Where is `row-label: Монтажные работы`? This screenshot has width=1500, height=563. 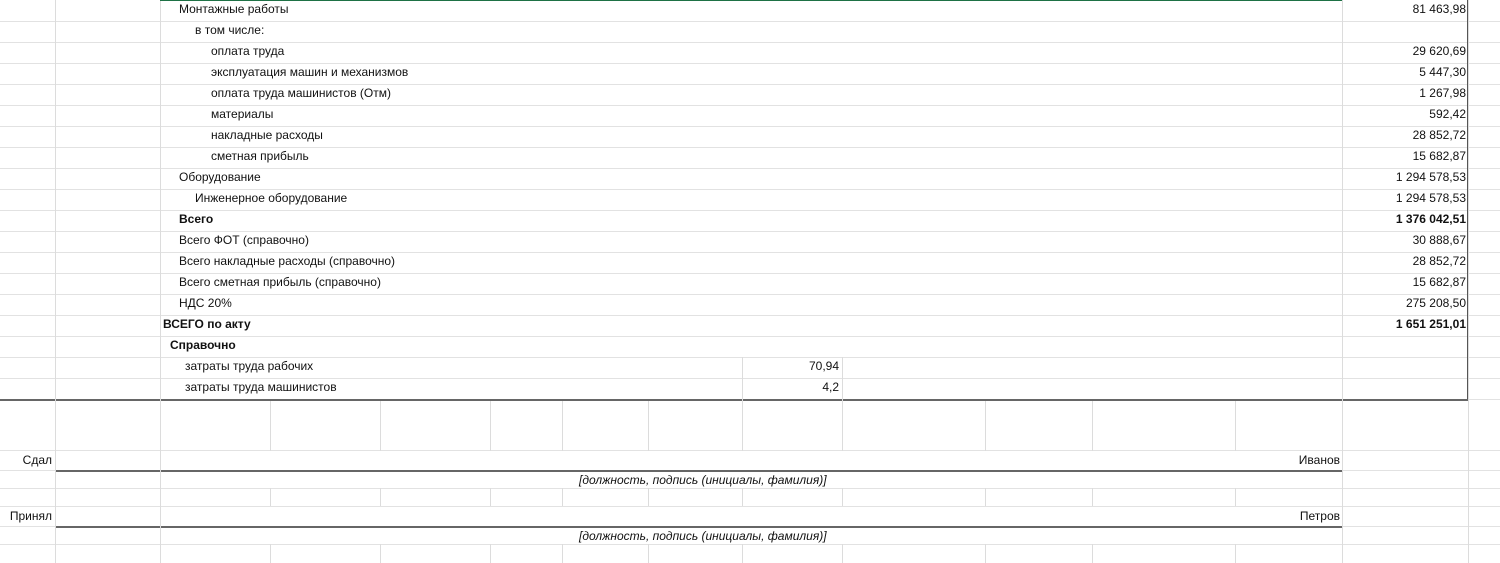 row-label: Монтажные работы is located at coordinates (234, 10).